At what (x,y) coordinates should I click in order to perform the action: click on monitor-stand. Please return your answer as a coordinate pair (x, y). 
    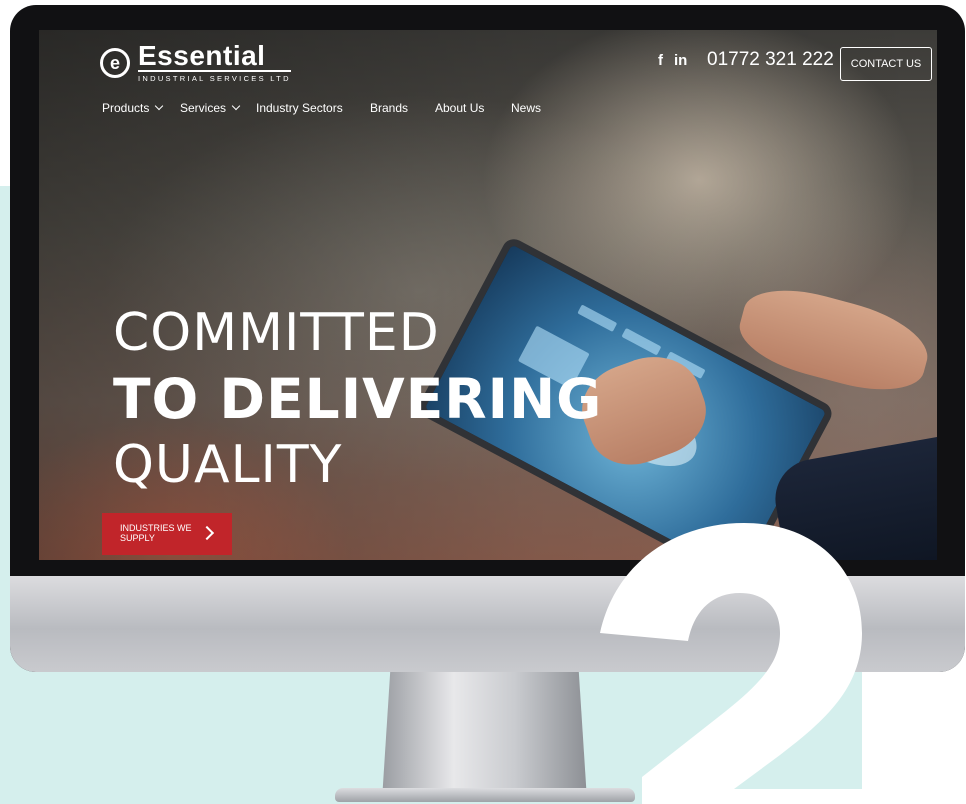
    Looking at the image, I should click on (484, 736).